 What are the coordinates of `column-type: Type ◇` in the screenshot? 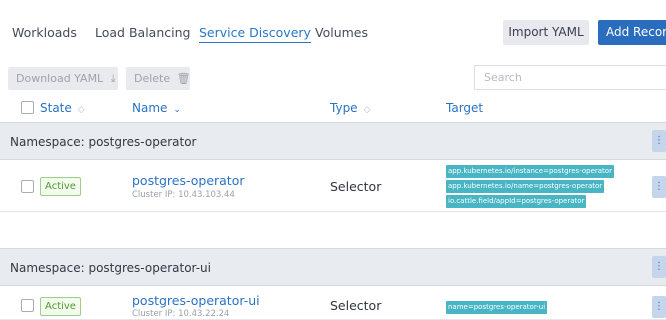 It's located at (350, 109).